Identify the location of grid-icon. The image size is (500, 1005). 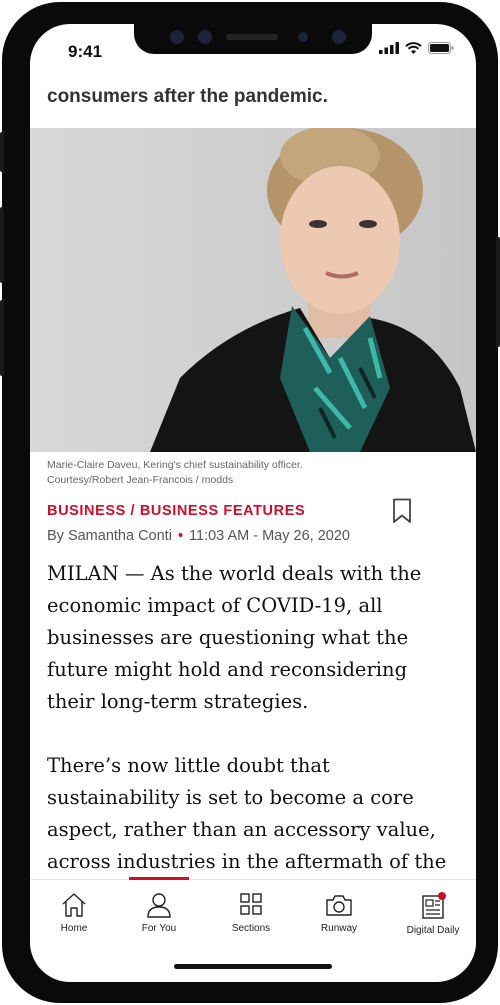
(251, 904).